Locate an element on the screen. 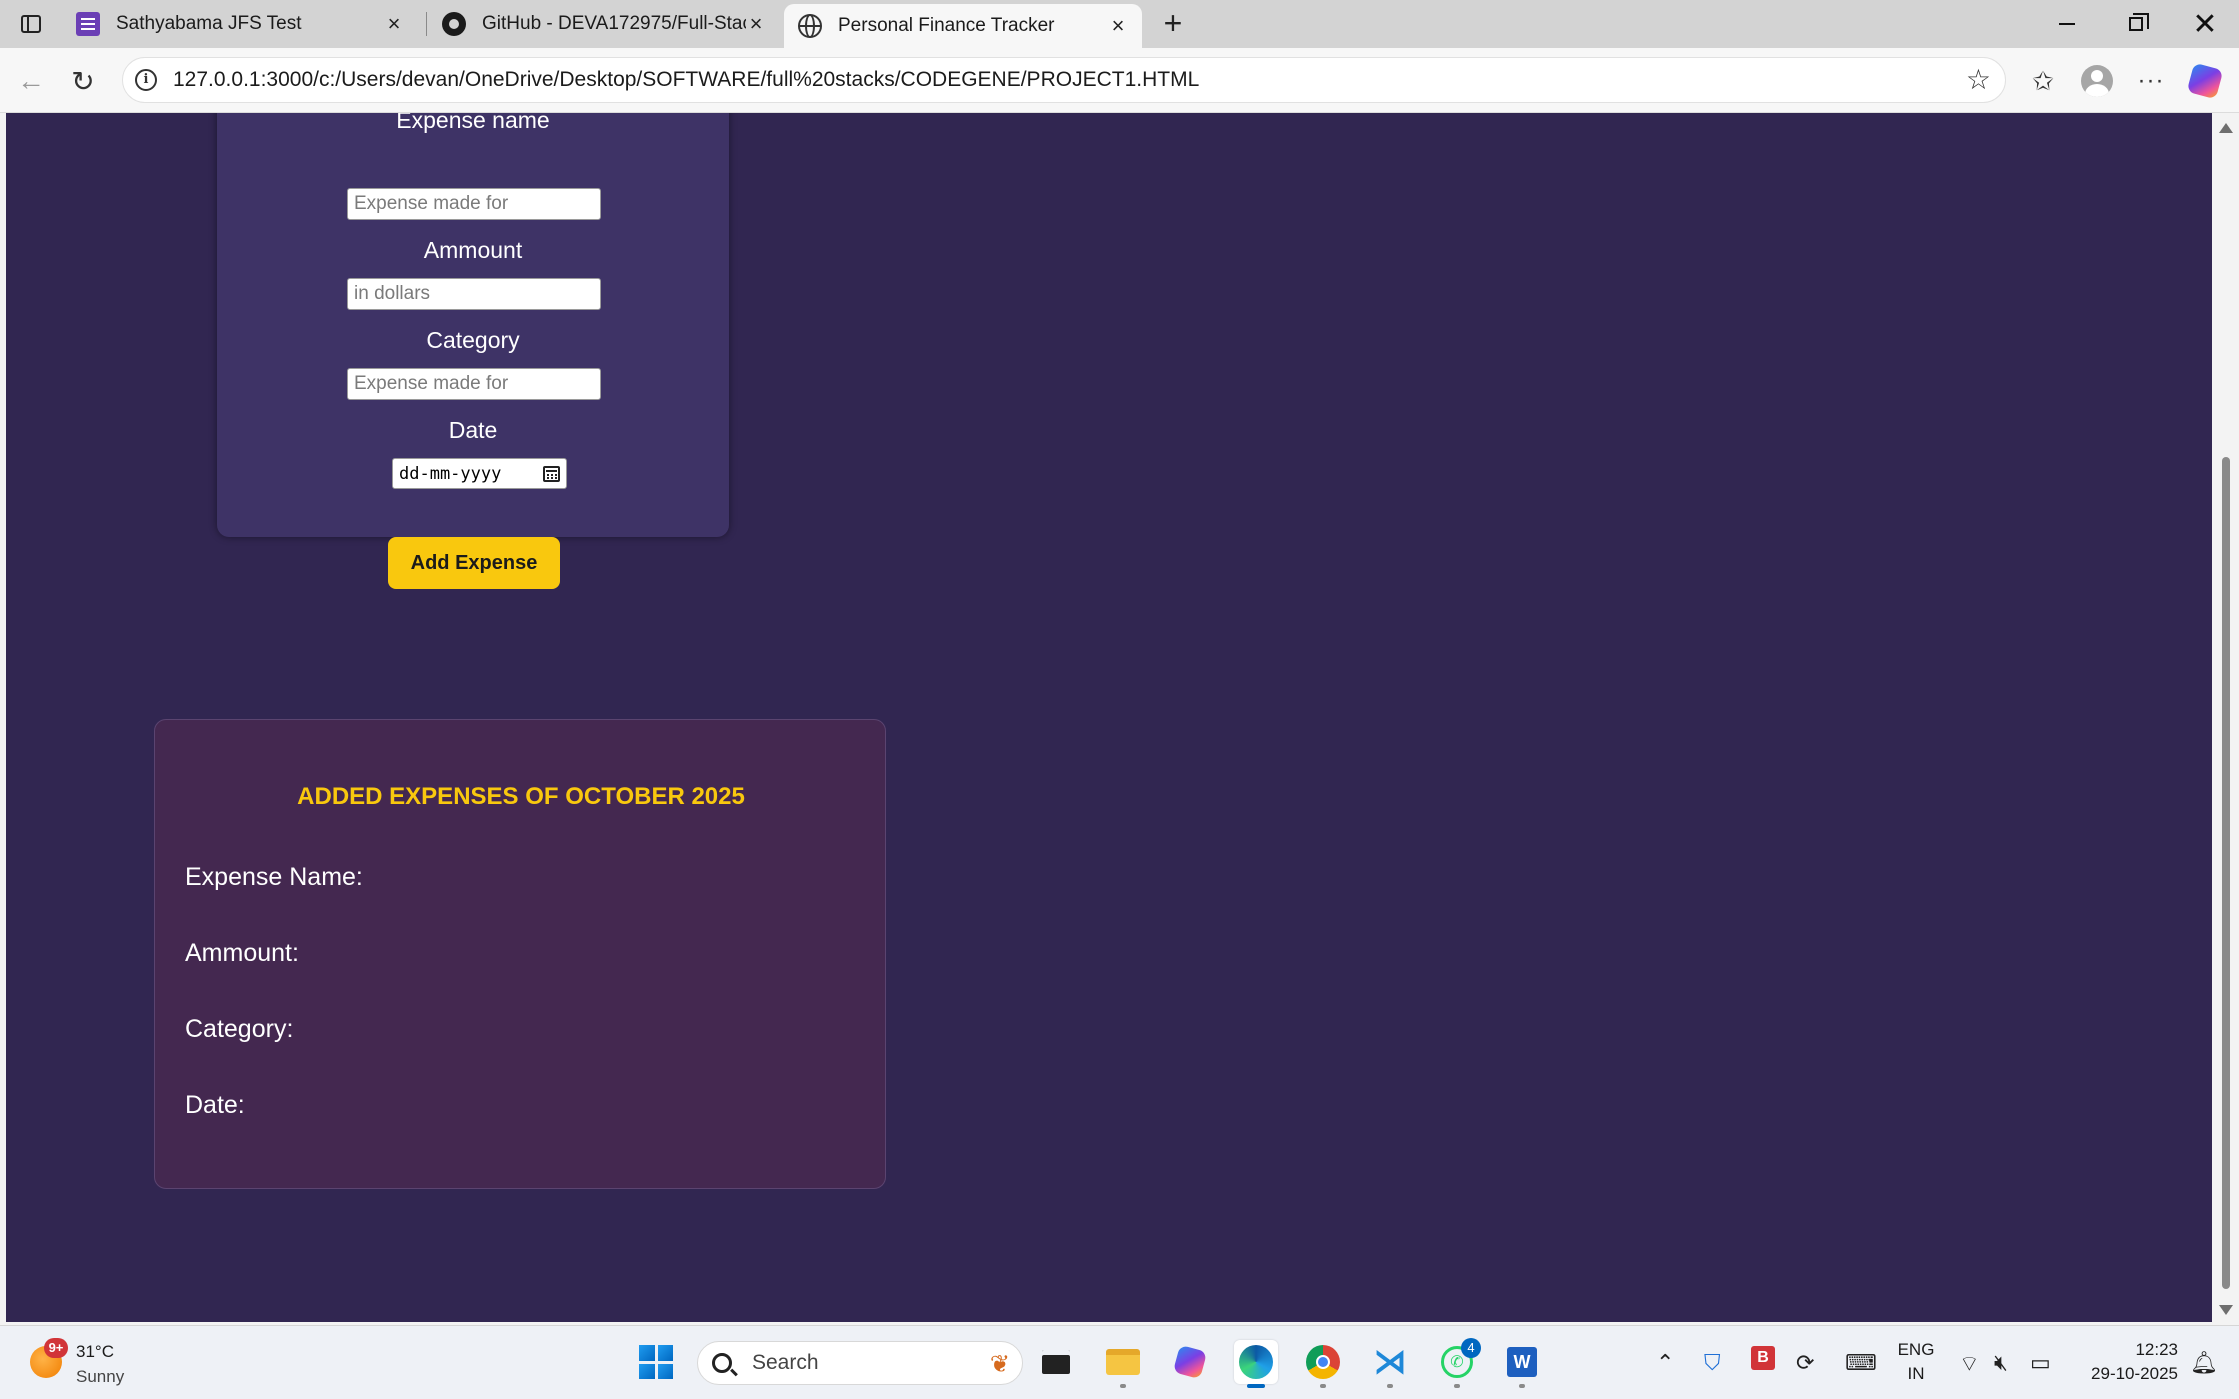 The image size is (2239, 1399). notification-bell-icon: 🔔︎ is located at coordinates (2204, 1363).